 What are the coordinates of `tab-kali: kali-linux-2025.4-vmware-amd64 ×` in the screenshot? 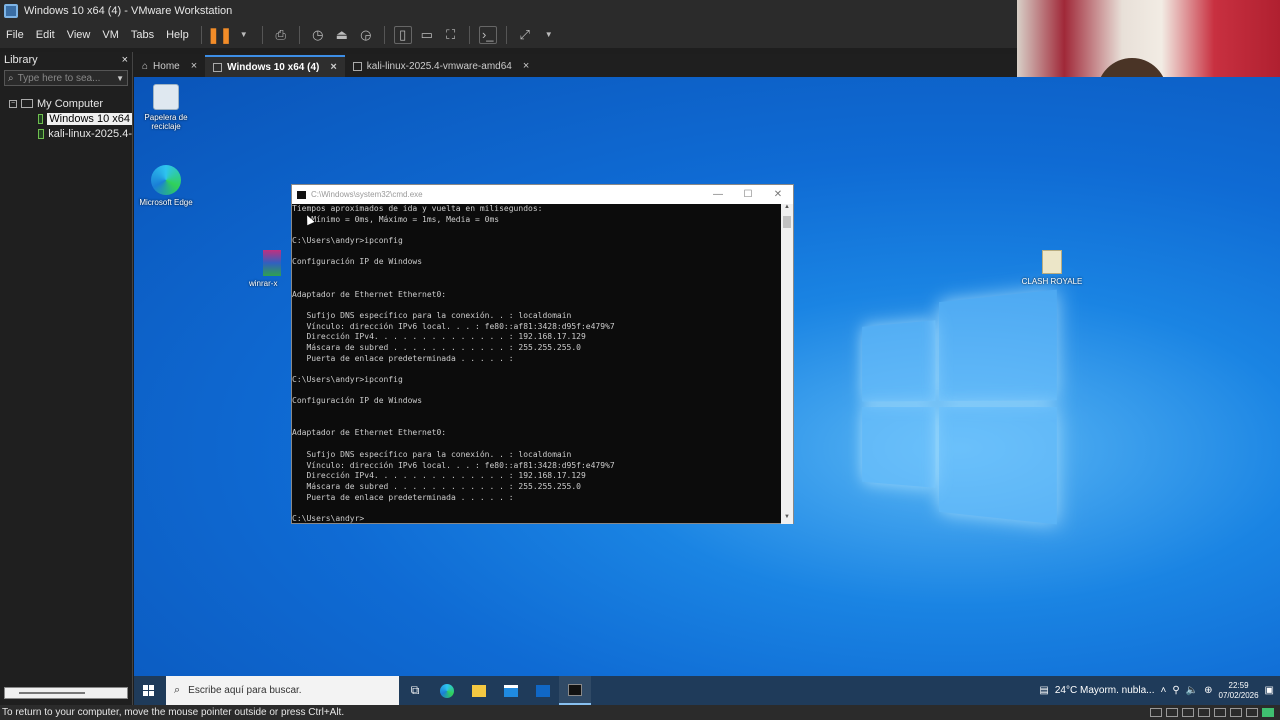 It's located at (441, 66).